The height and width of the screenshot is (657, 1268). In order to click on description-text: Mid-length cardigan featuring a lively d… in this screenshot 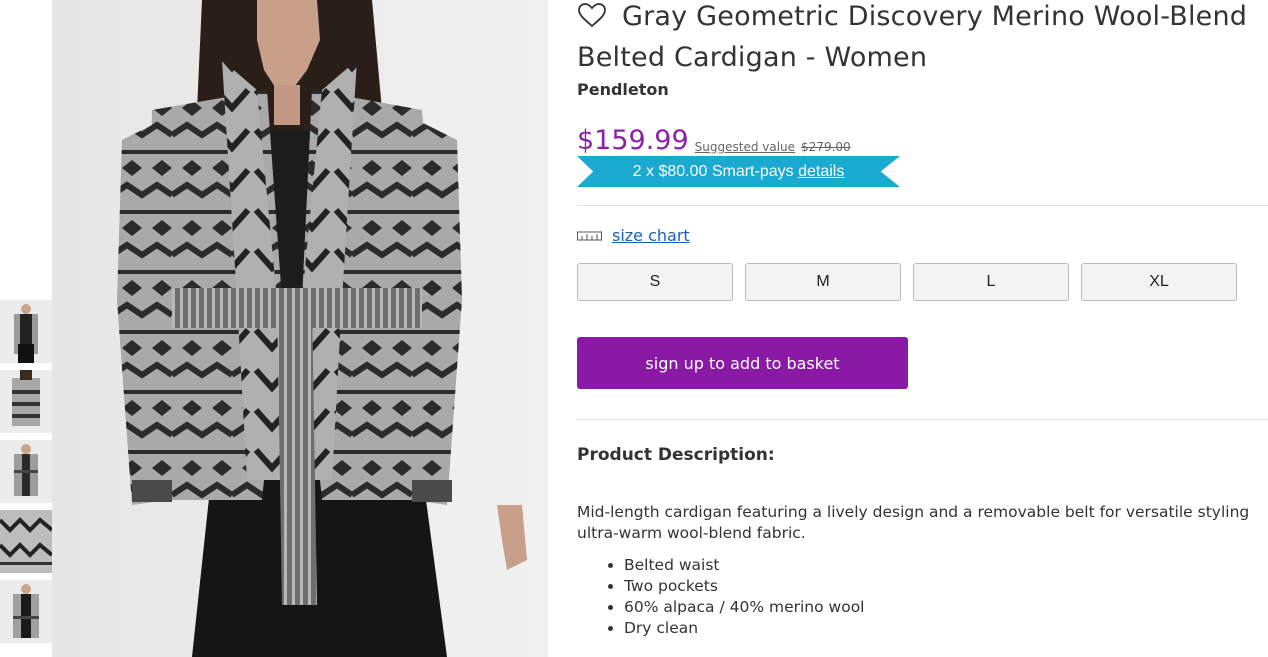, I will do `click(913, 522)`.